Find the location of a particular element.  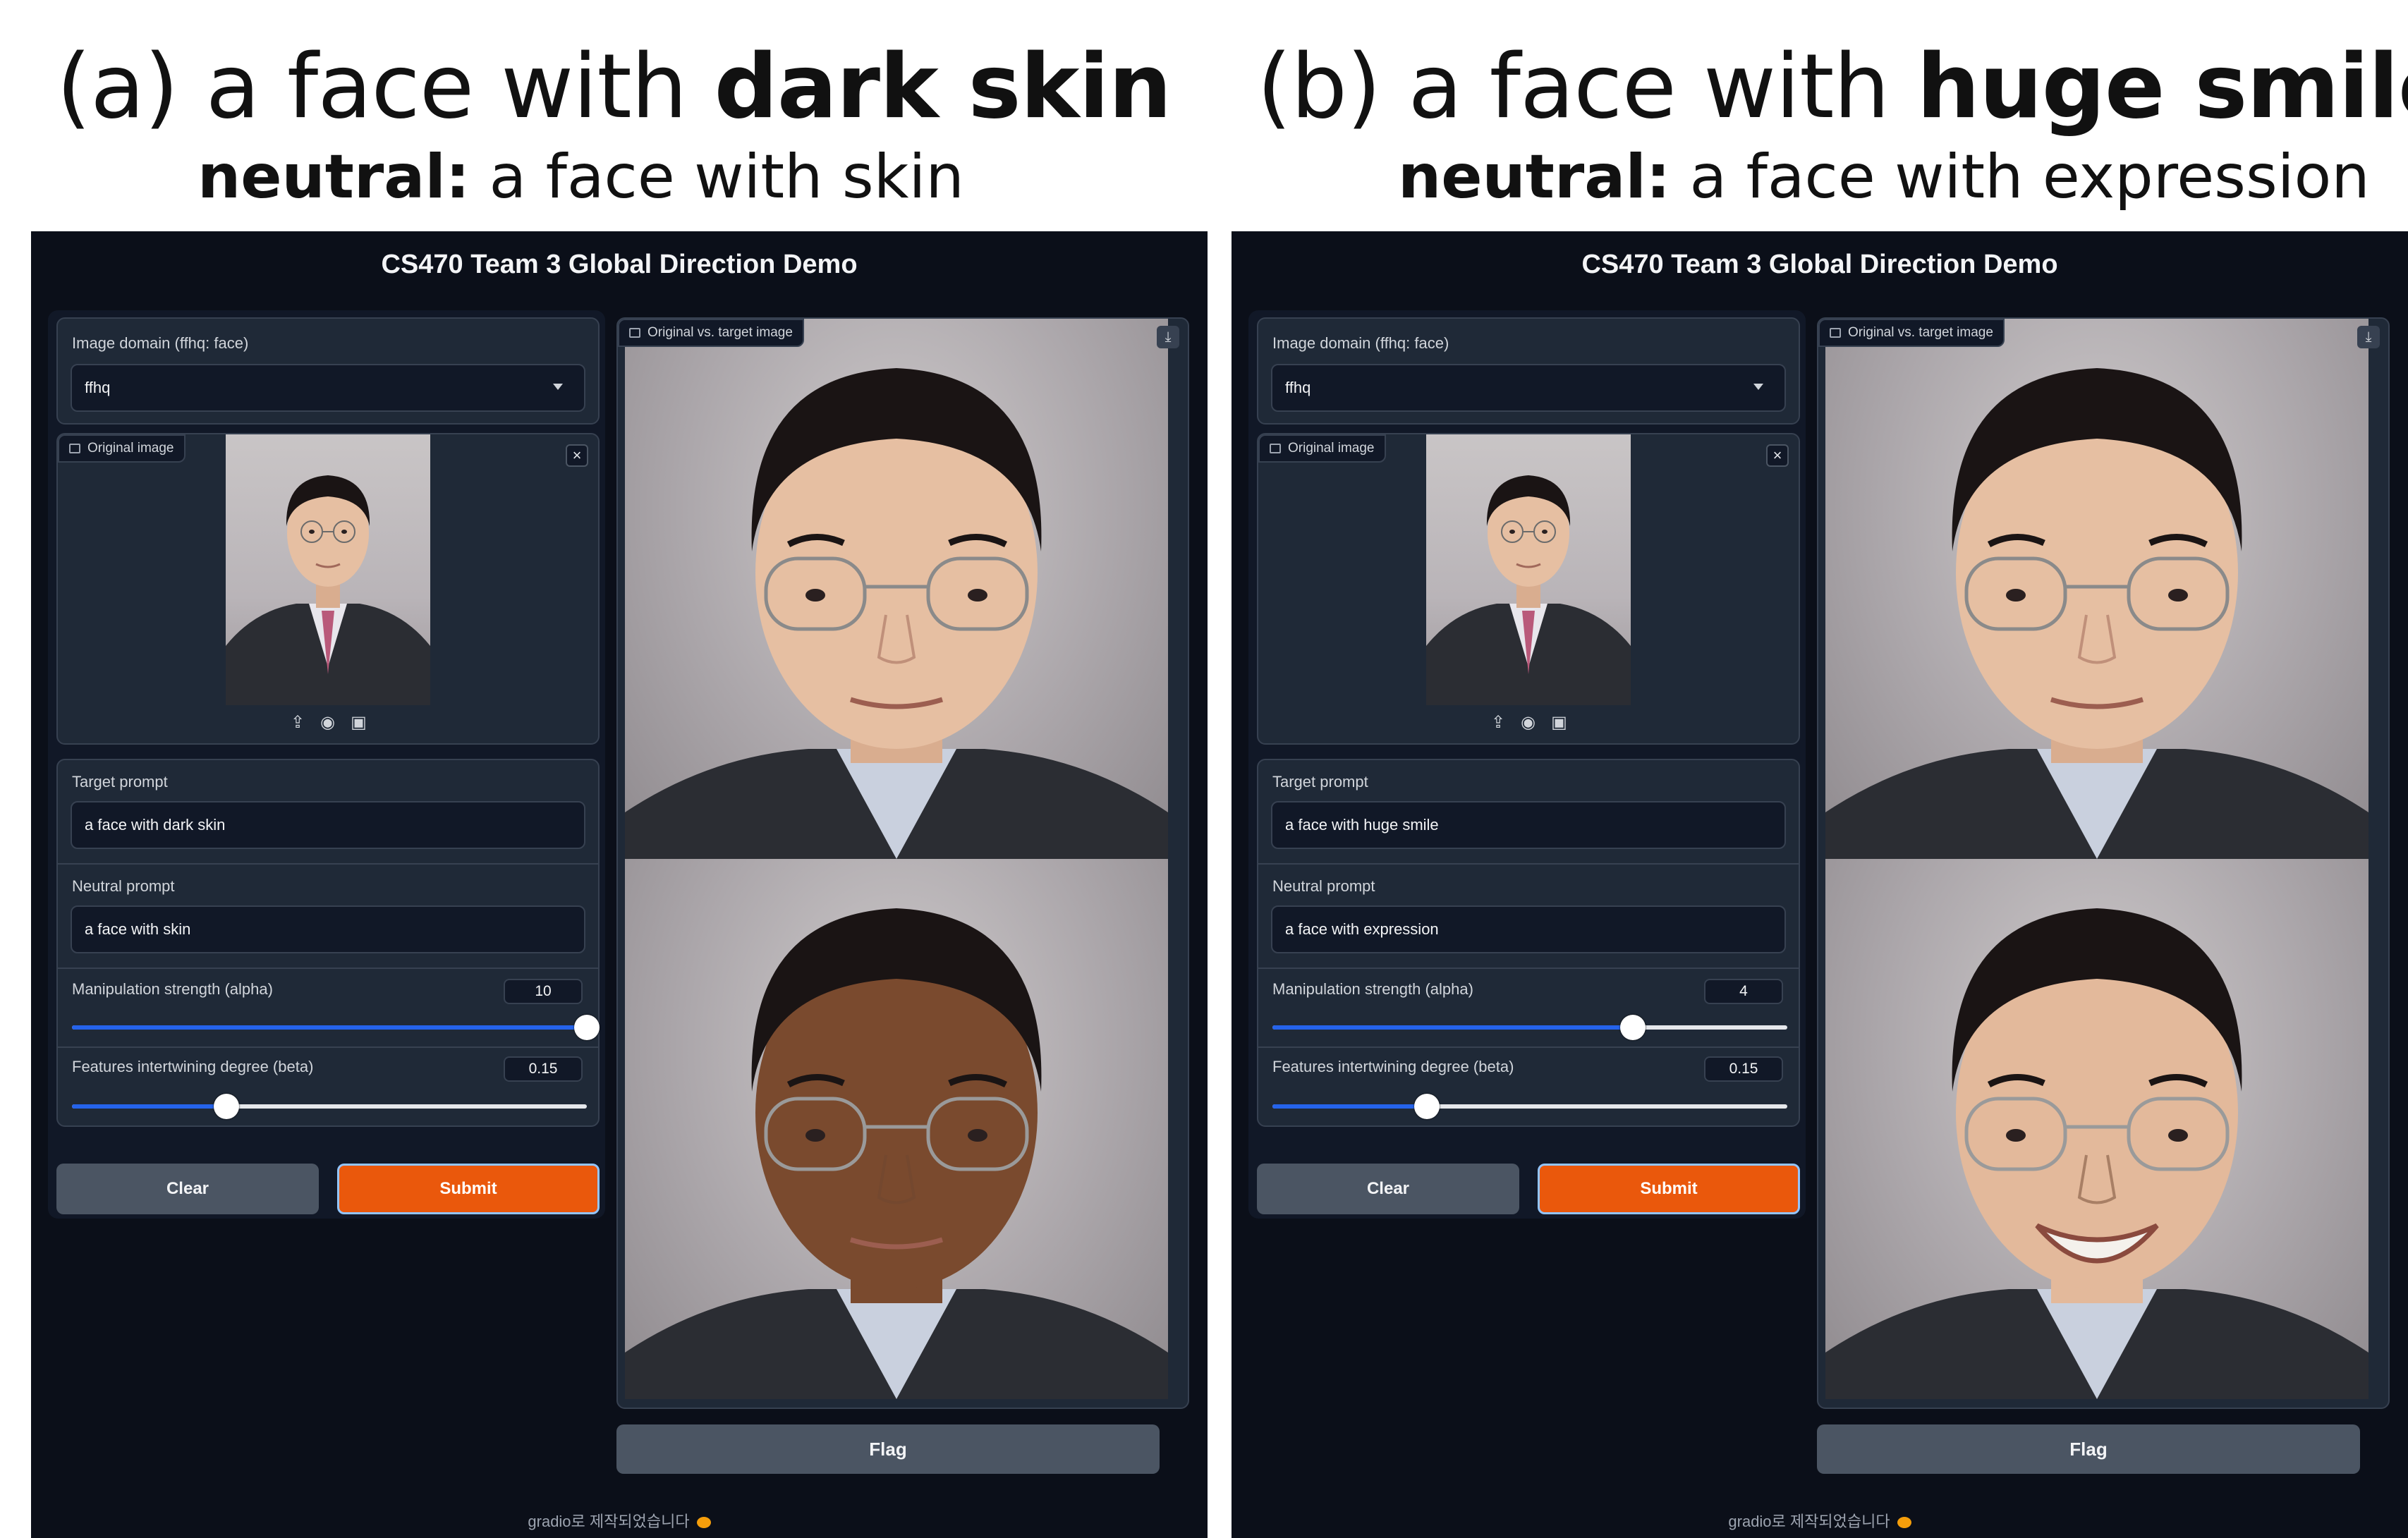

original-output-image is located at coordinates (896, 589).